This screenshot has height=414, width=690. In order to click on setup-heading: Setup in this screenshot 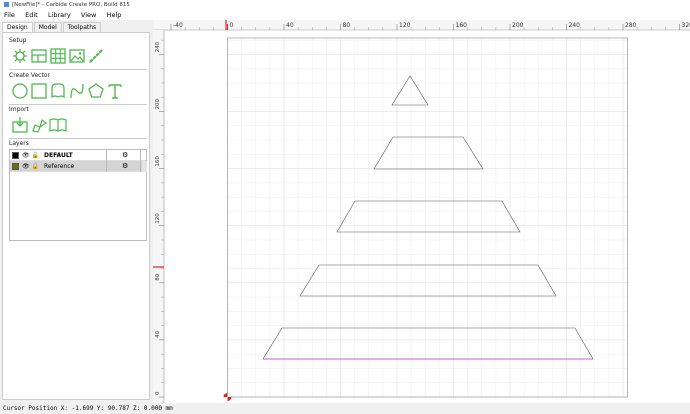, I will do `click(18, 40)`.